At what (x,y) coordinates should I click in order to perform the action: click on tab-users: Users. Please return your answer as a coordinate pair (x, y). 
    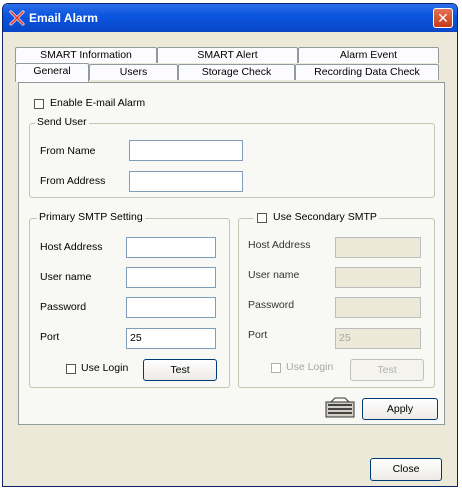
    Looking at the image, I should click on (133, 72).